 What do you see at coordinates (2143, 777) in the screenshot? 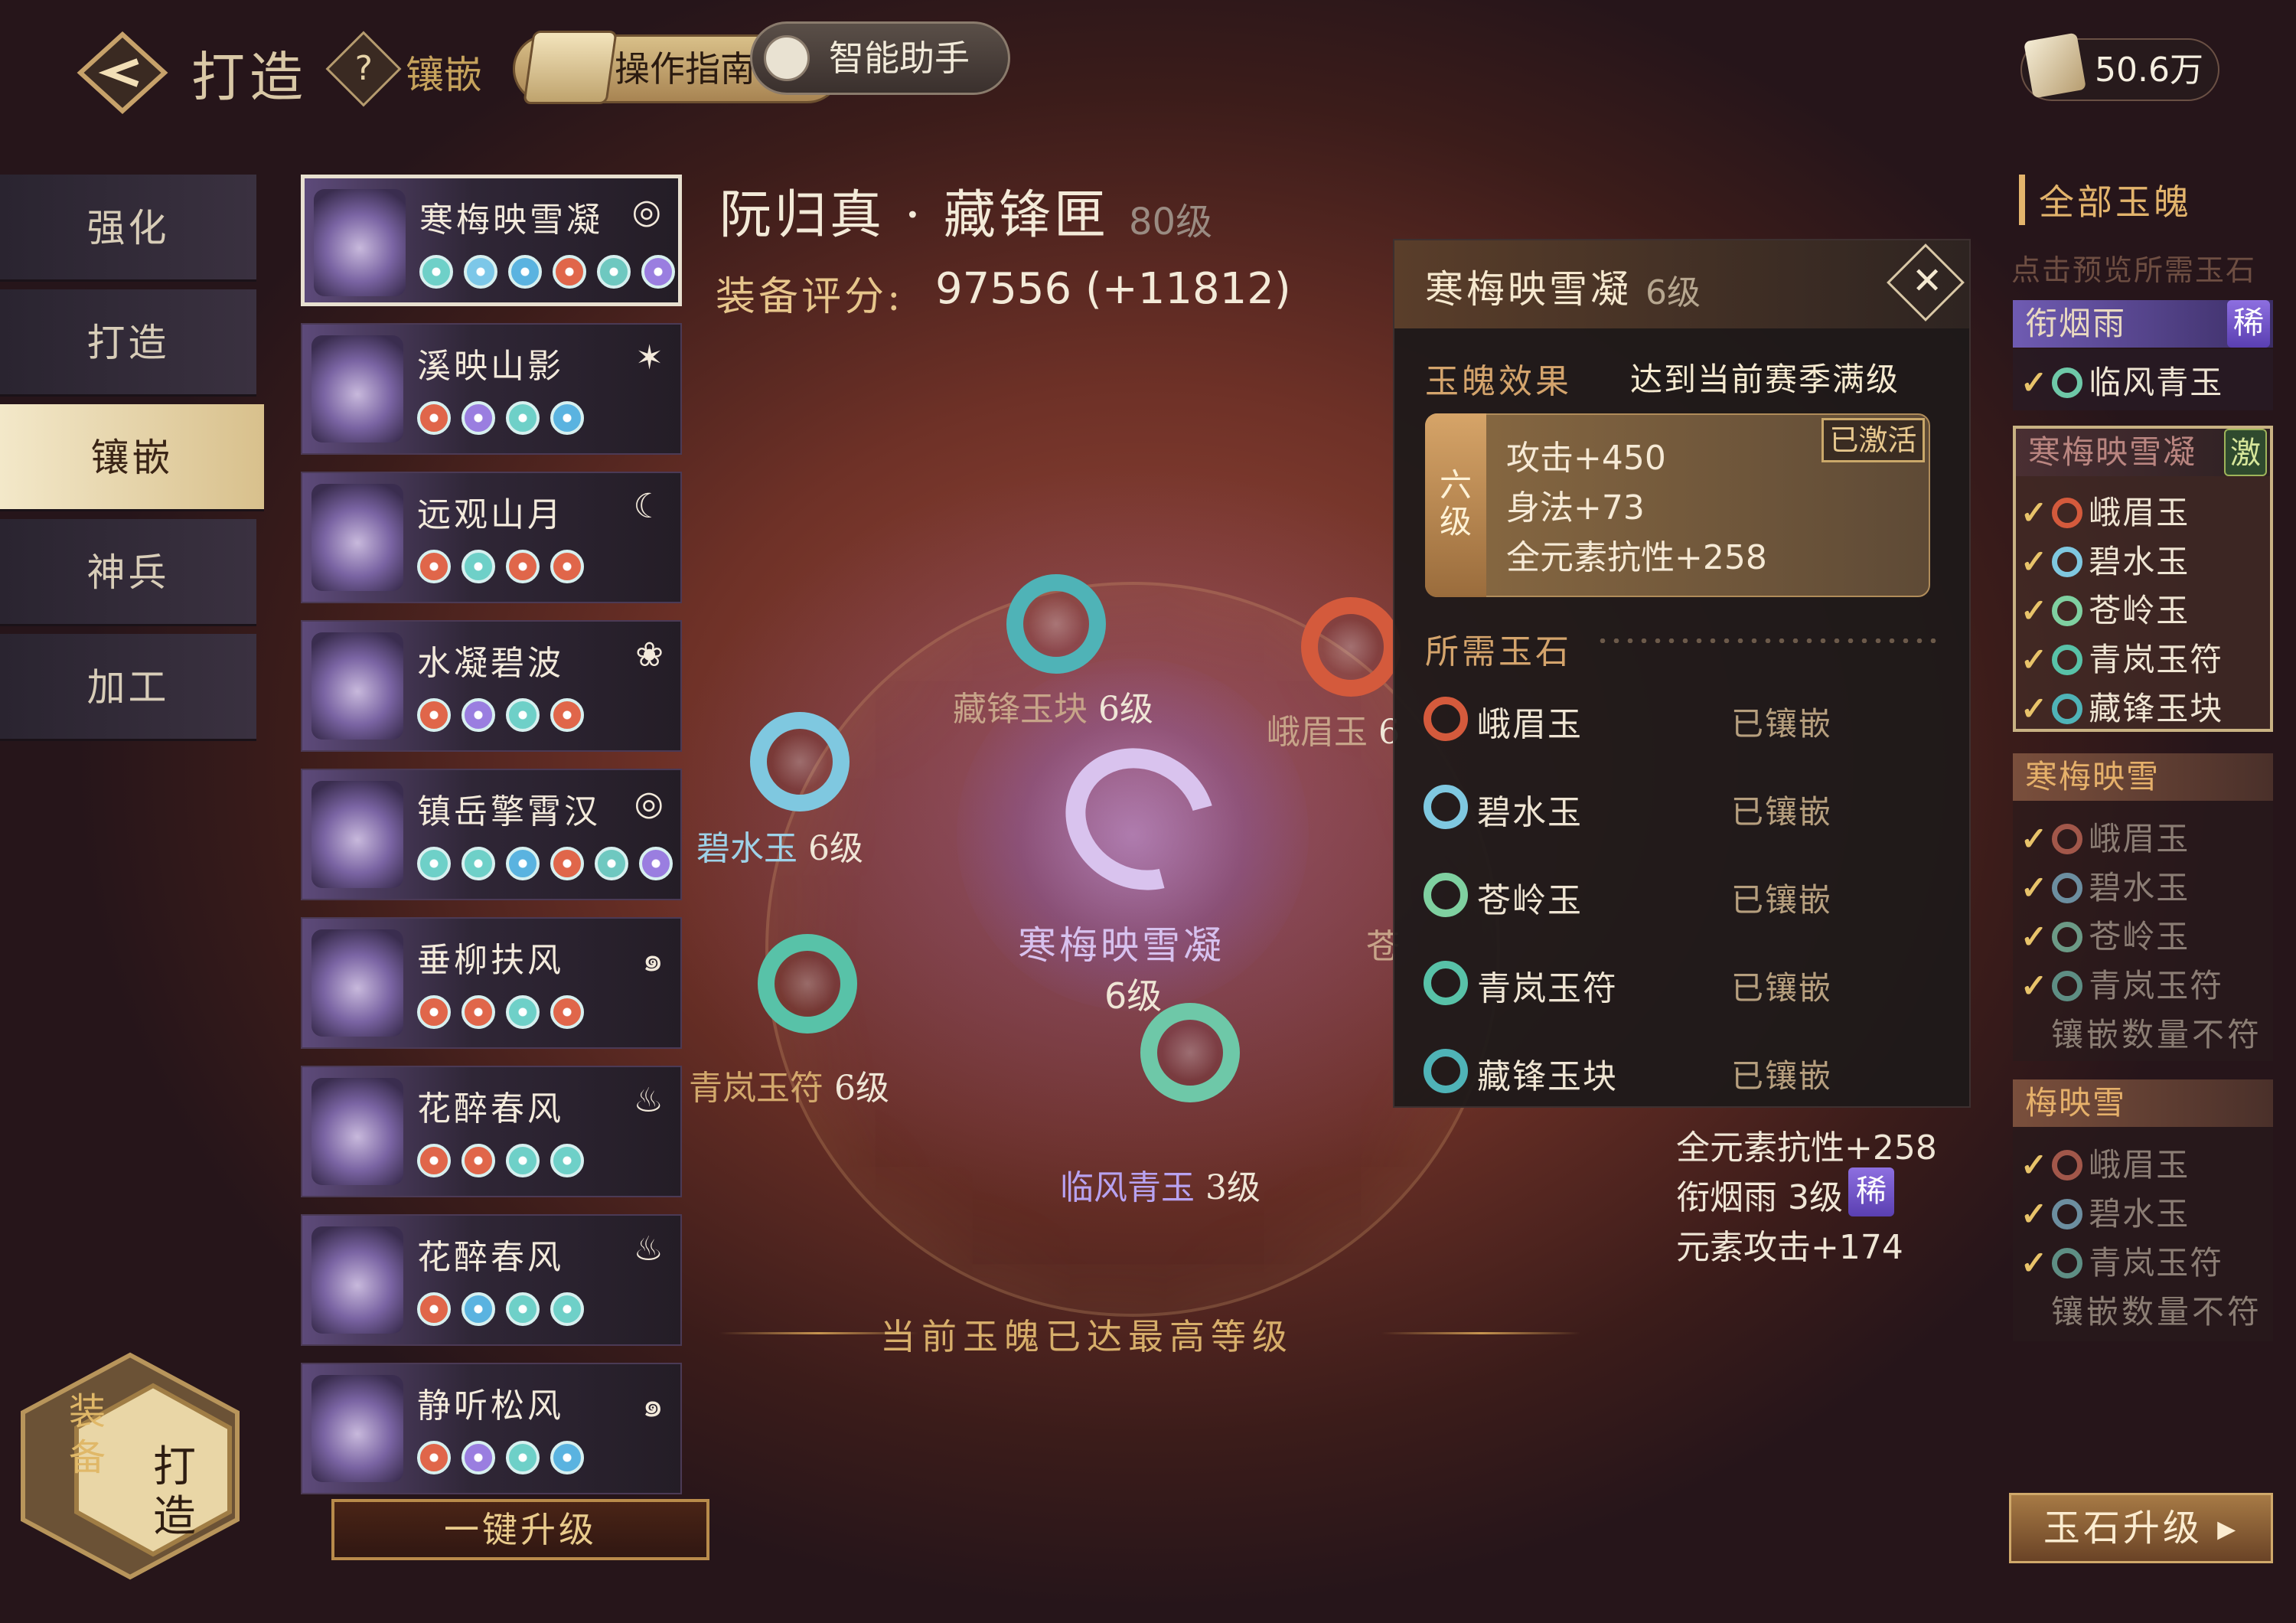
I see `jade-set-hanmeiyingxue: 寒梅映雪` at bounding box center [2143, 777].